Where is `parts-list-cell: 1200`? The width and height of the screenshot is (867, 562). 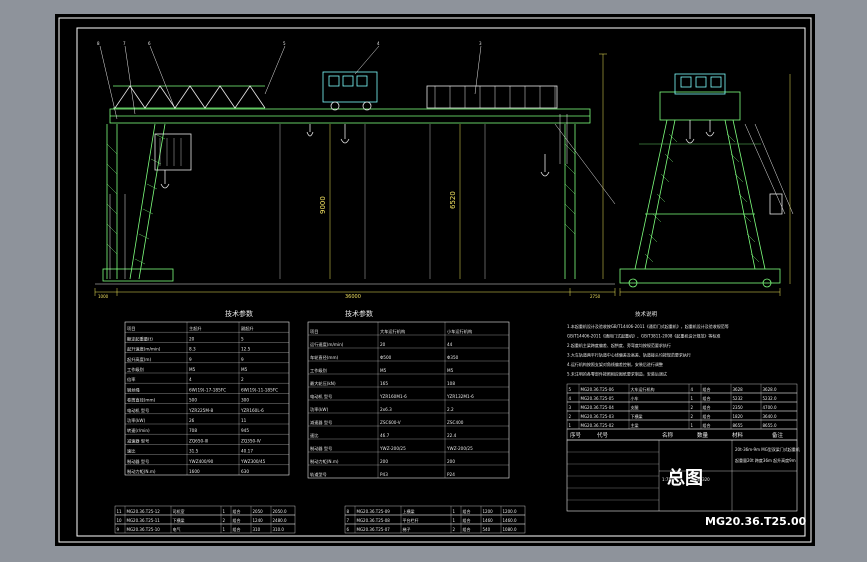
parts-list-cell: 1200 is located at coordinates (488, 511).